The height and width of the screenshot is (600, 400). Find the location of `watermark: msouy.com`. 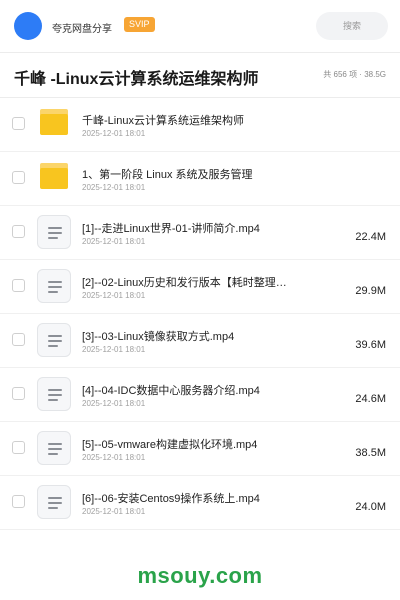

watermark: msouy.com is located at coordinates (200, 575).